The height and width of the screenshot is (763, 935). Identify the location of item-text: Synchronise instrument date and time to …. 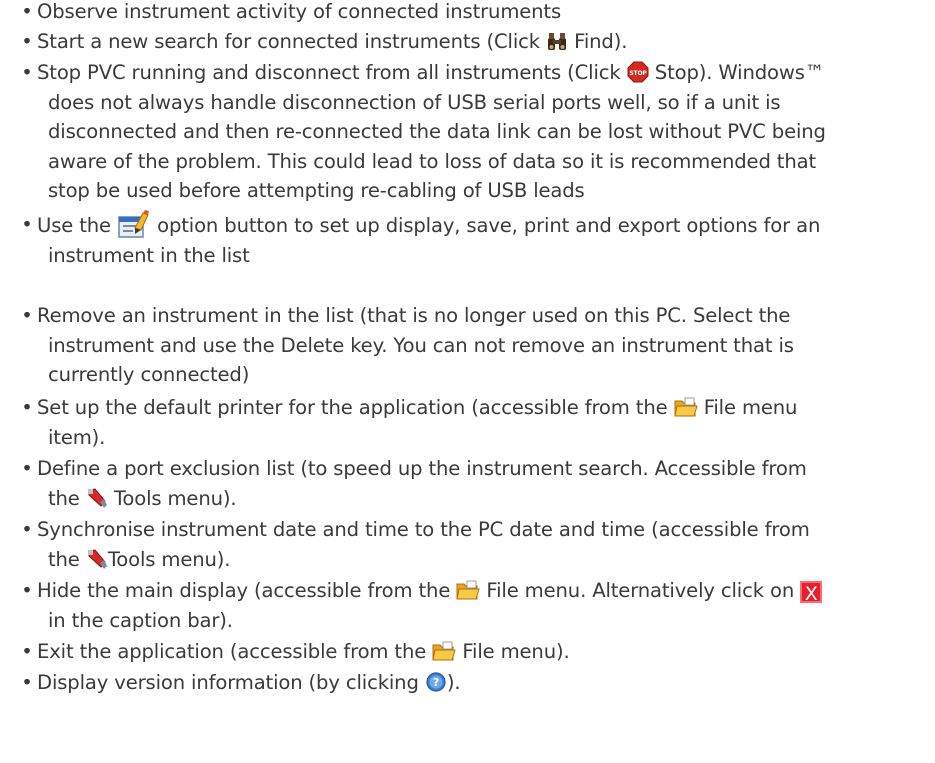
(423, 529).